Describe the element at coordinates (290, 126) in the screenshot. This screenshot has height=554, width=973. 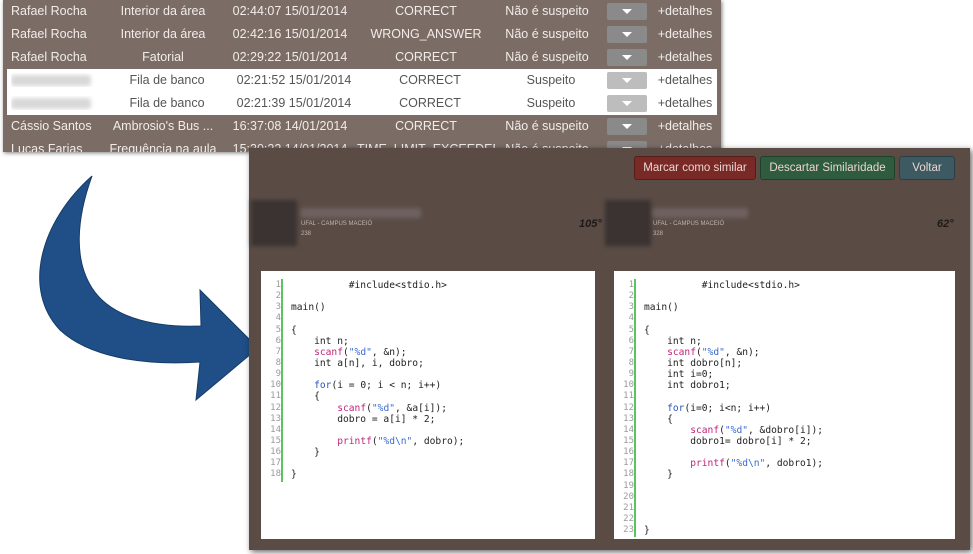
I see `submission-datetime: 16:37:08 14/01/2014` at that location.